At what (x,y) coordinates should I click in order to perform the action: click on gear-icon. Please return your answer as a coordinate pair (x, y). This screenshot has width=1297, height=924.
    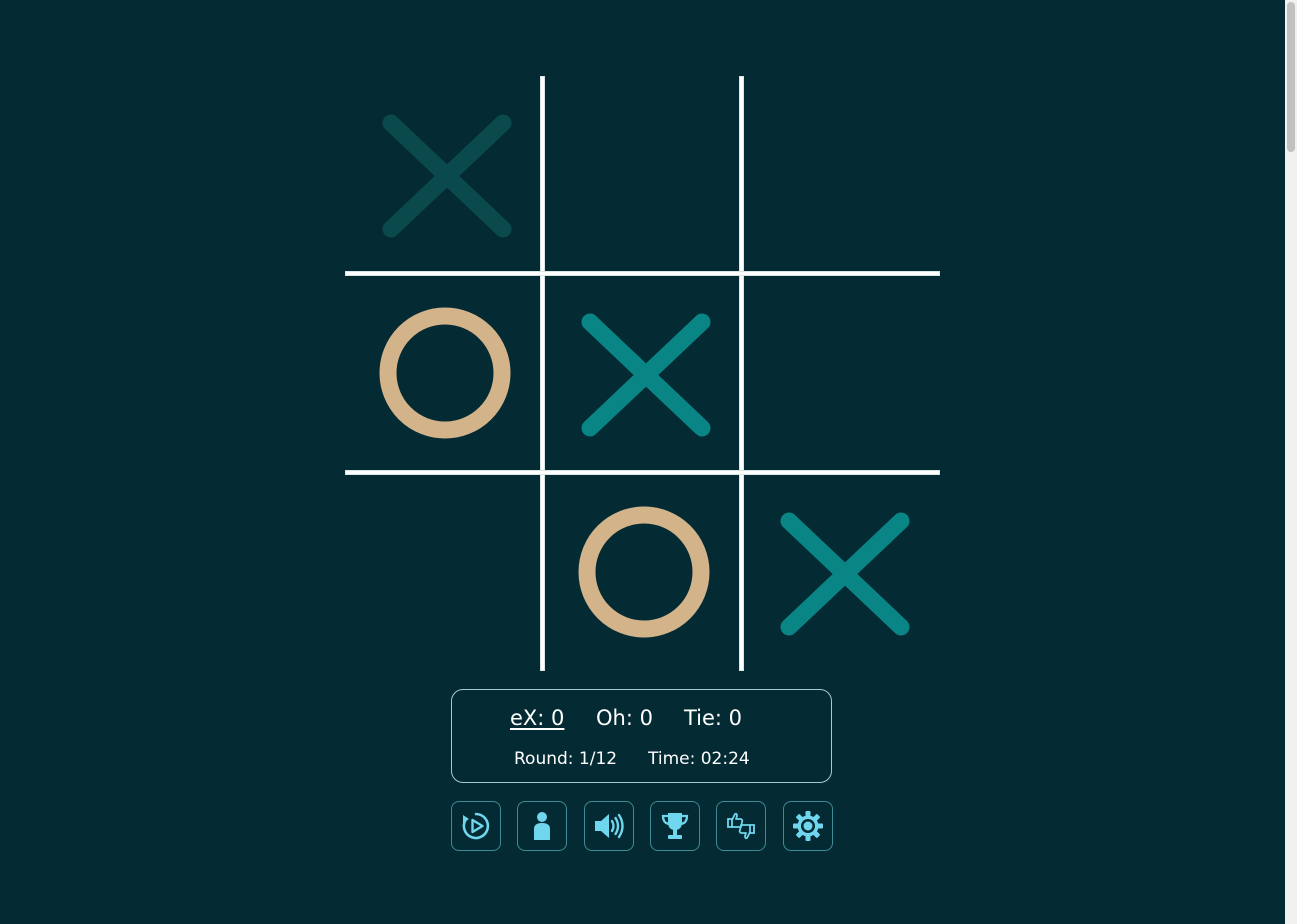
    Looking at the image, I should click on (808, 826).